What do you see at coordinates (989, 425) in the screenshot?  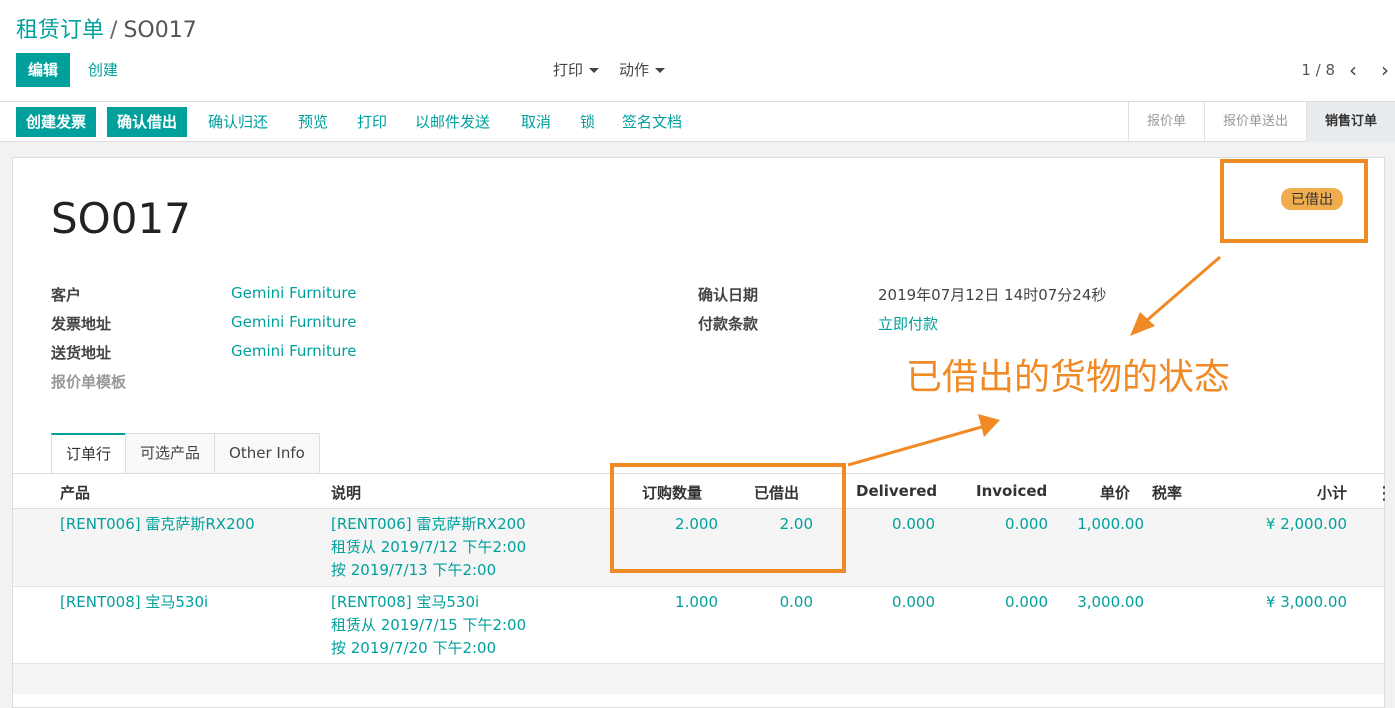 I see `annotation-arrowhead` at bounding box center [989, 425].